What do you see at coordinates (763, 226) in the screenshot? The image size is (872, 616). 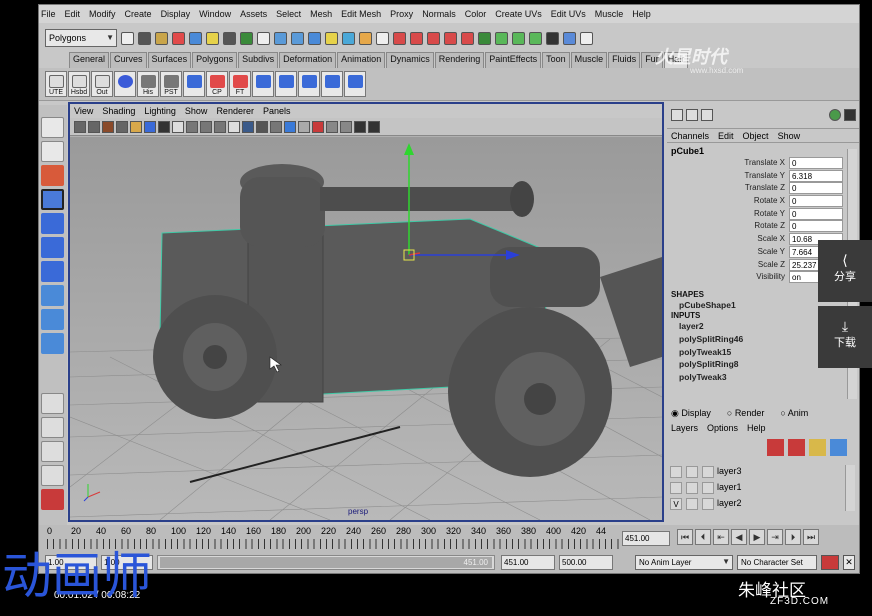 I see `attr-rotate-z: Rotate Z 0` at bounding box center [763, 226].